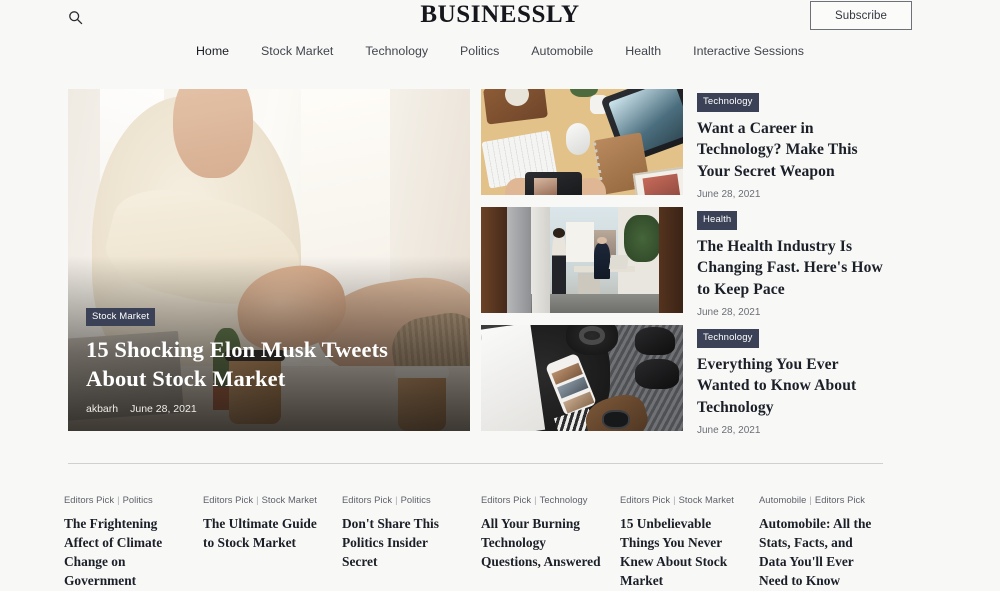  Describe the element at coordinates (289, 499) in the screenshot. I see `editors-pick-2-category-2: Stock Market` at that location.